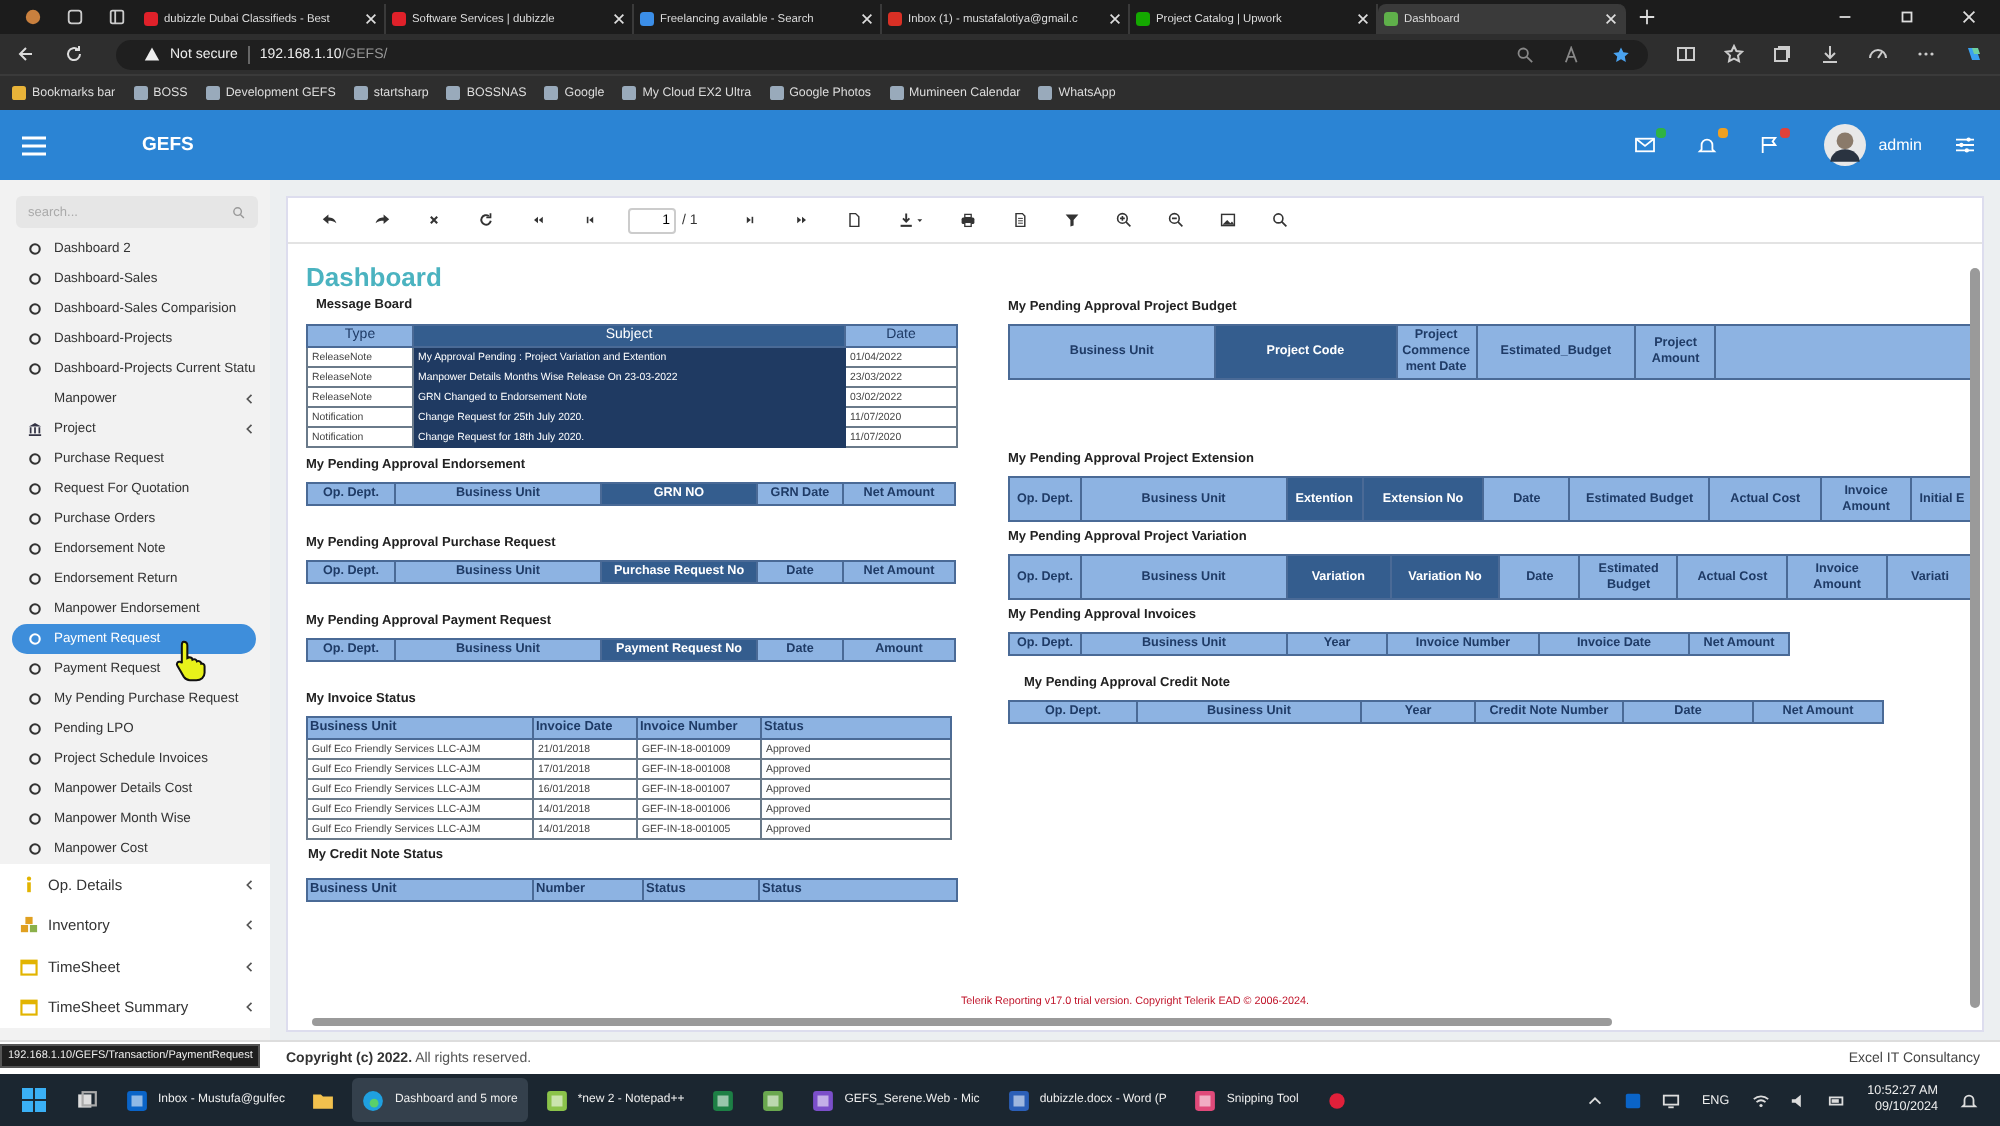  What do you see at coordinates (801, 220) in the screenshot?
I see `last-page-icon` at bounding box center [801, 220].